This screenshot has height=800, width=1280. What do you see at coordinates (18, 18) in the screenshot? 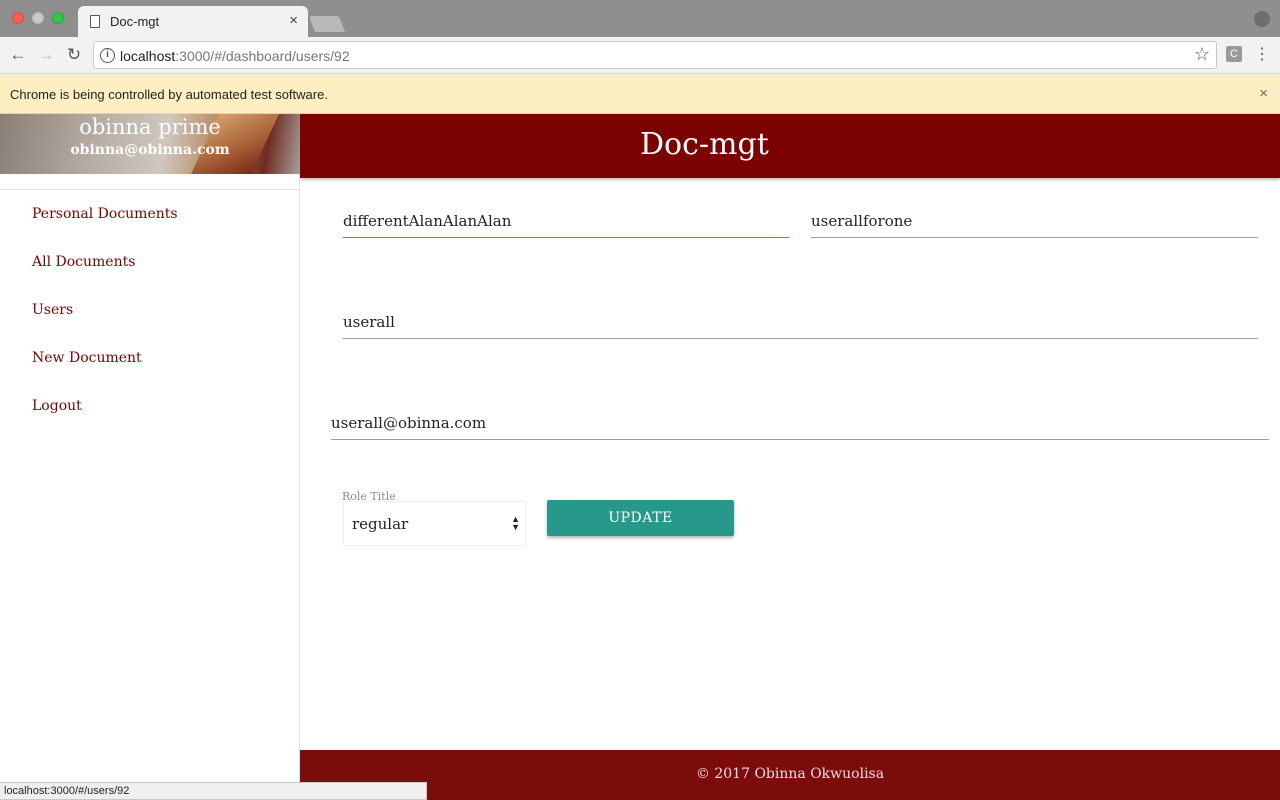
I see `close-window-button` at bounding box center [18, 18].